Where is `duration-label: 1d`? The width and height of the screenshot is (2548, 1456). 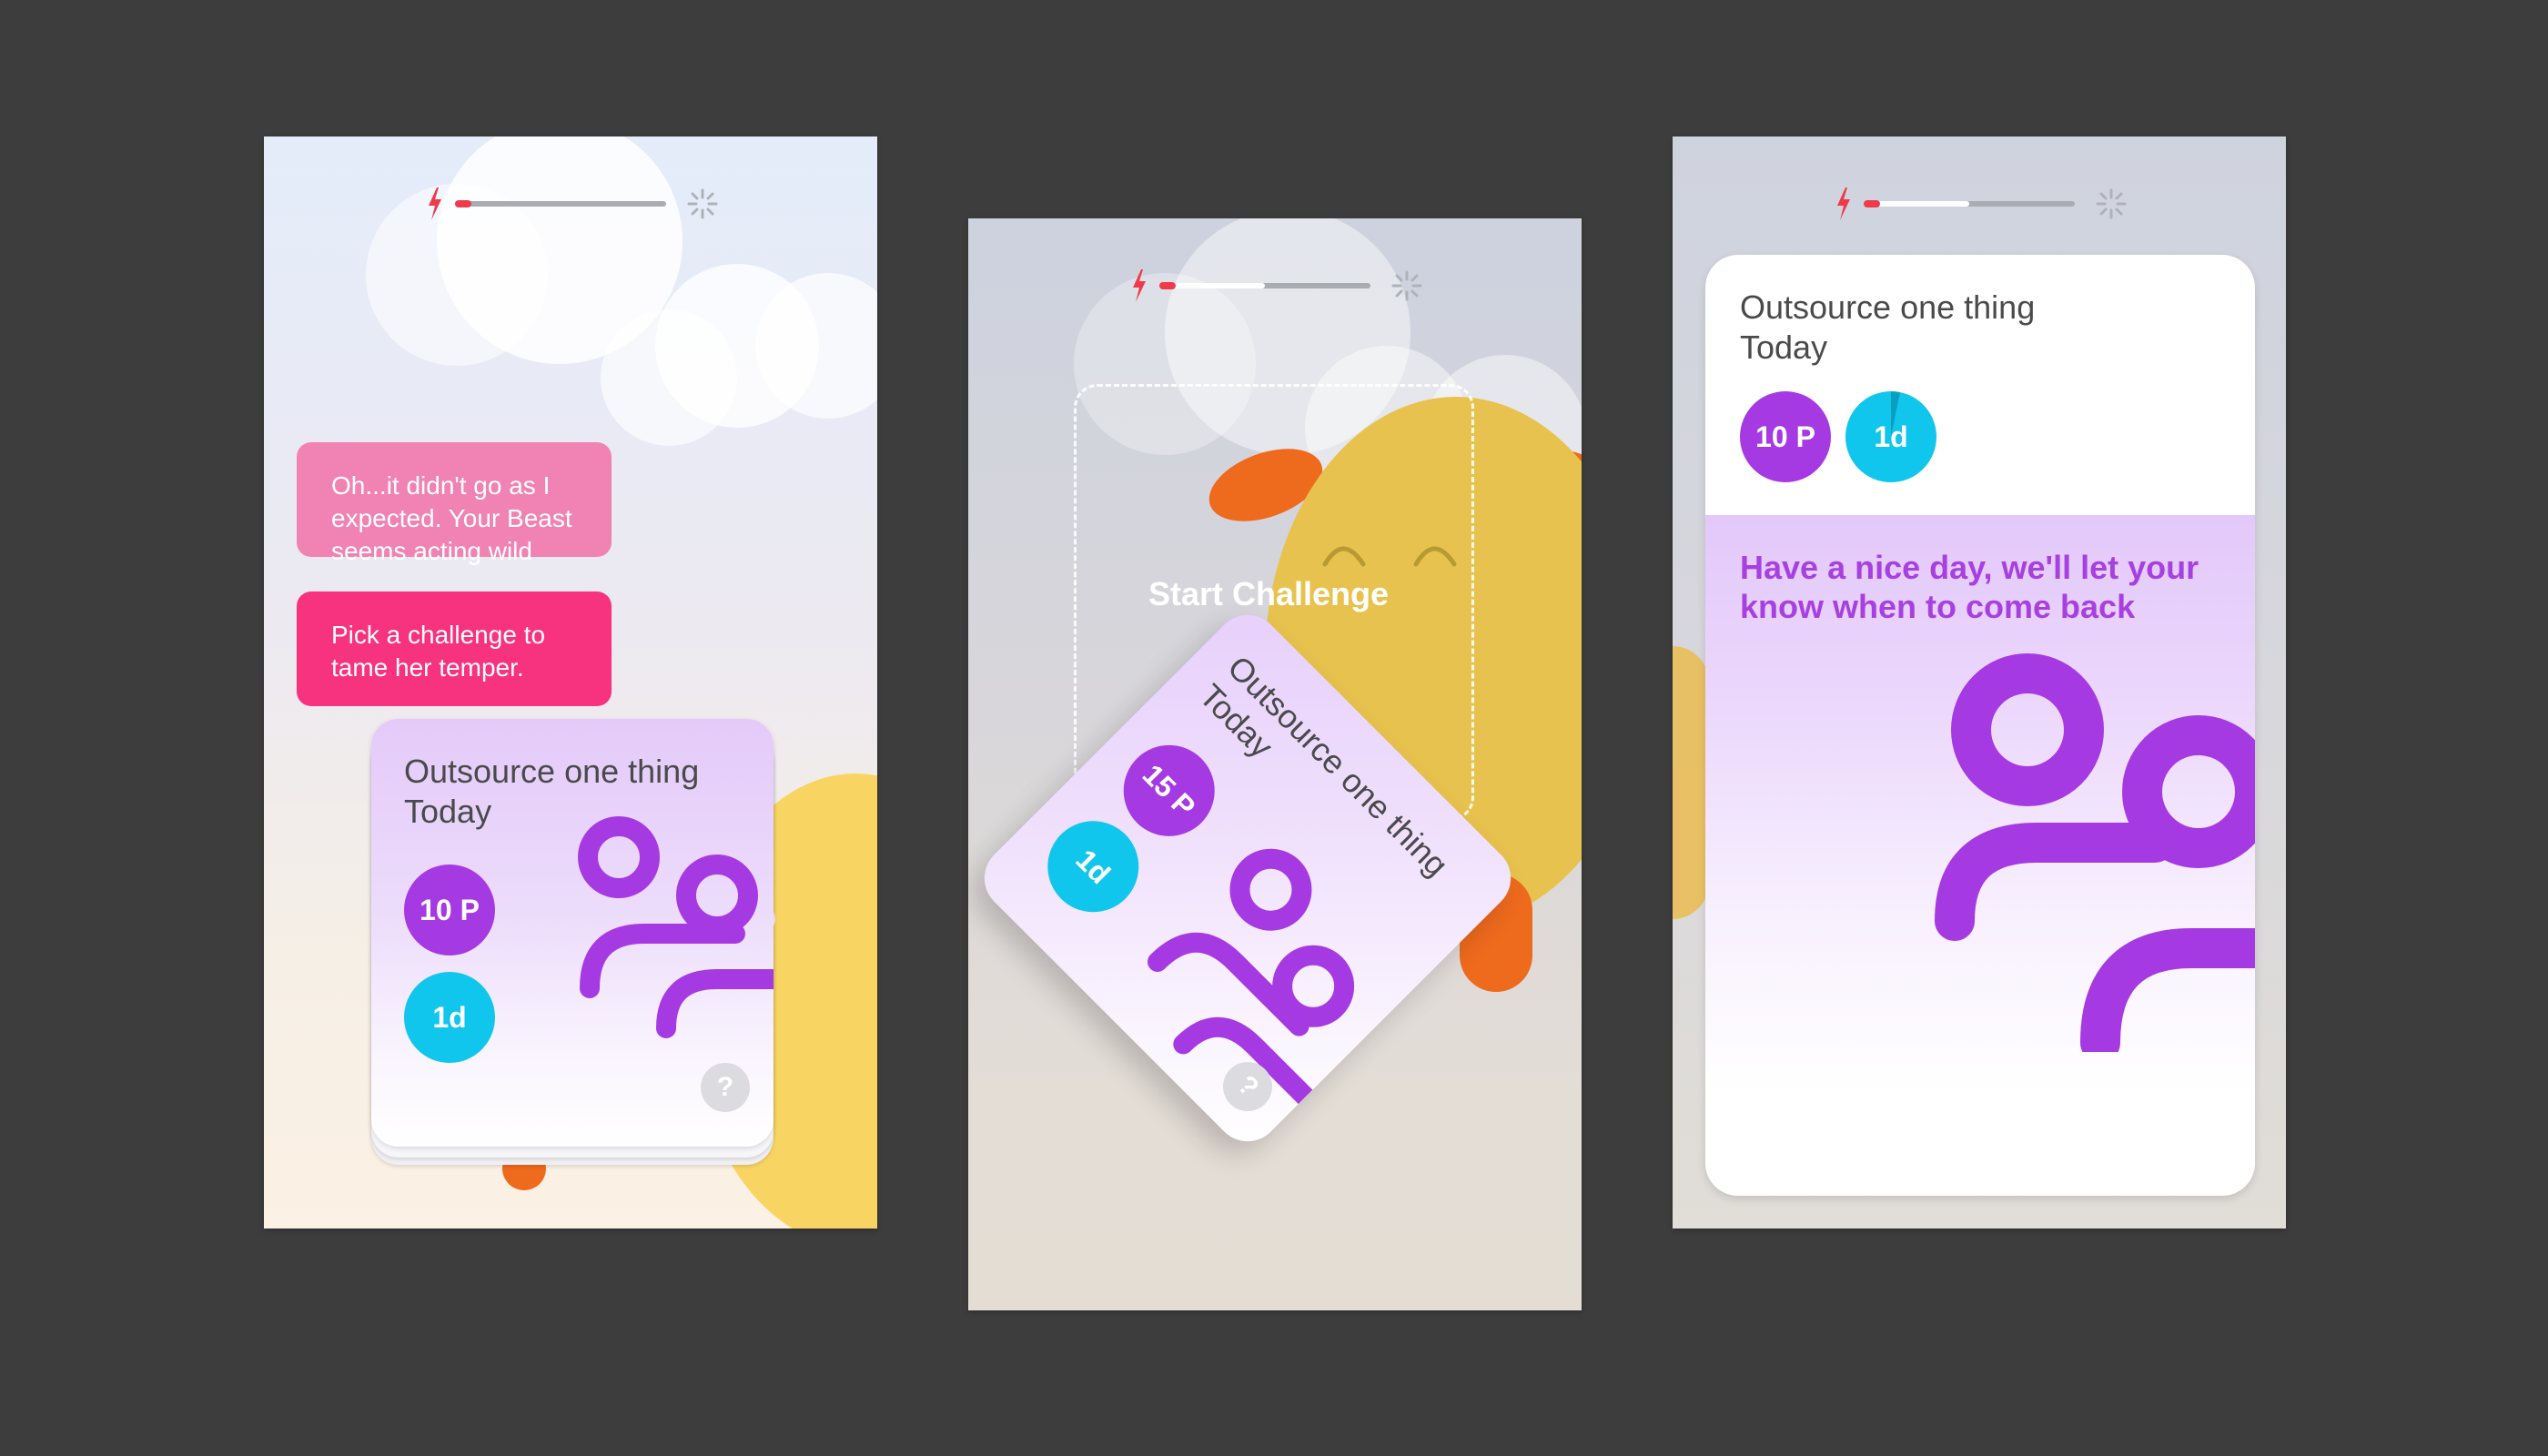 duration-label: 1d is located at coordinates (1891, 437).